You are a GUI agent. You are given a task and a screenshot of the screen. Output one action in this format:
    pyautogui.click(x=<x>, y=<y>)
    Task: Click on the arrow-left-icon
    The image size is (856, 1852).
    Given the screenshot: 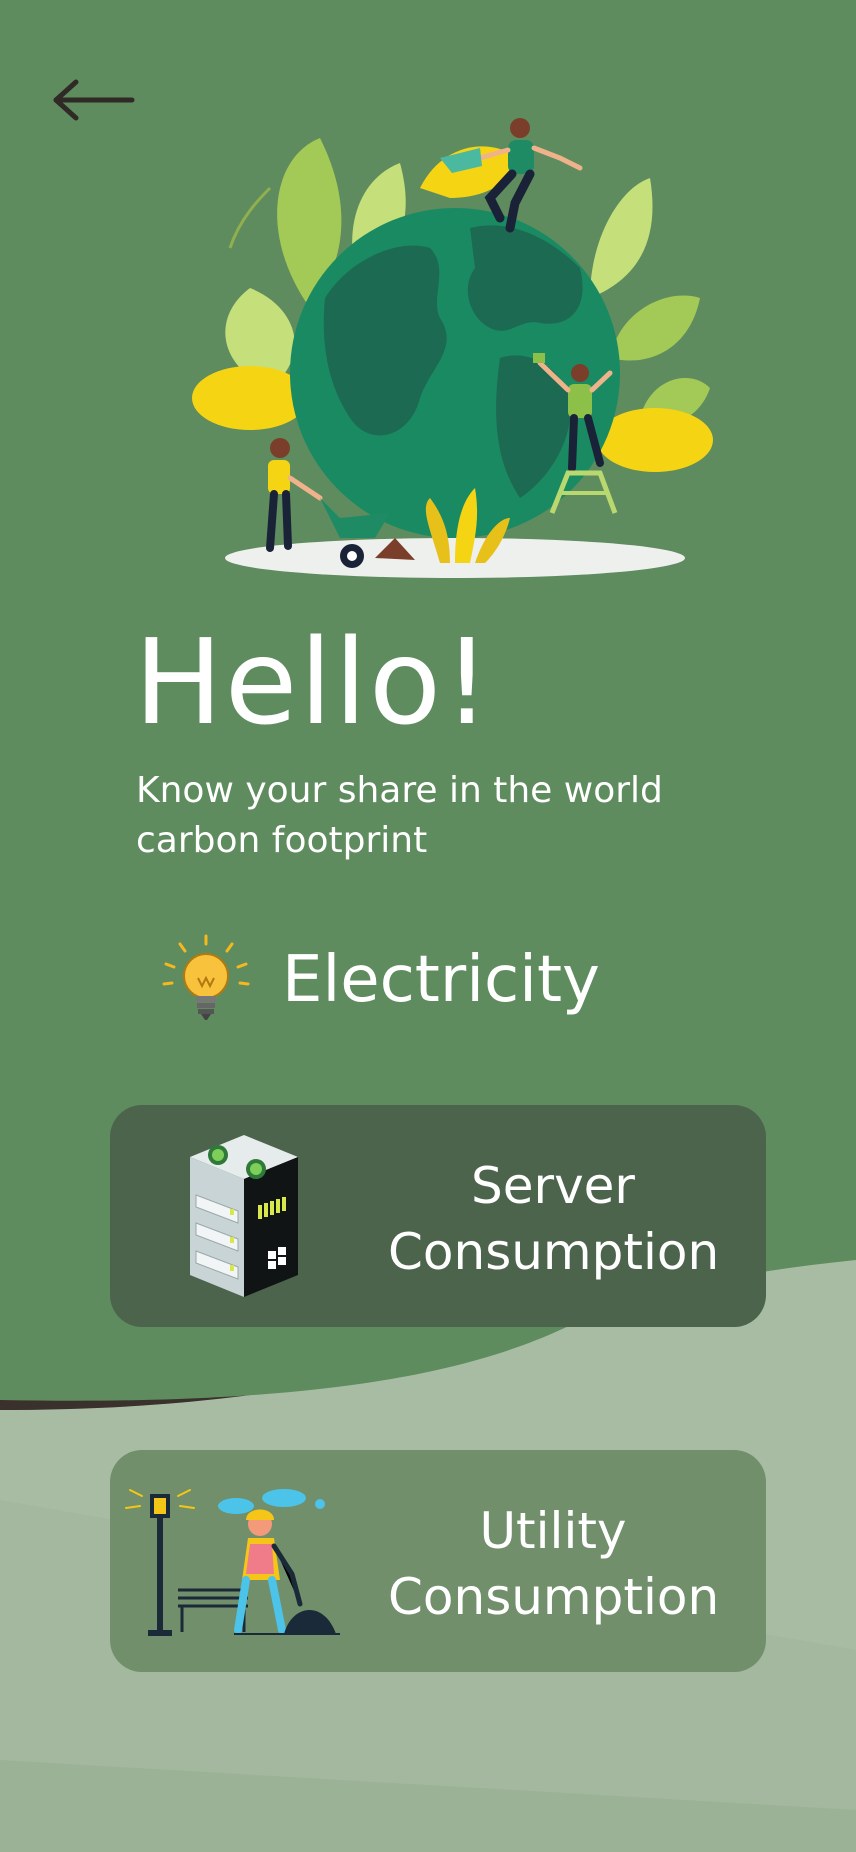 What is the action you would take?
    pyautogui.click(x=94, y=100)
    